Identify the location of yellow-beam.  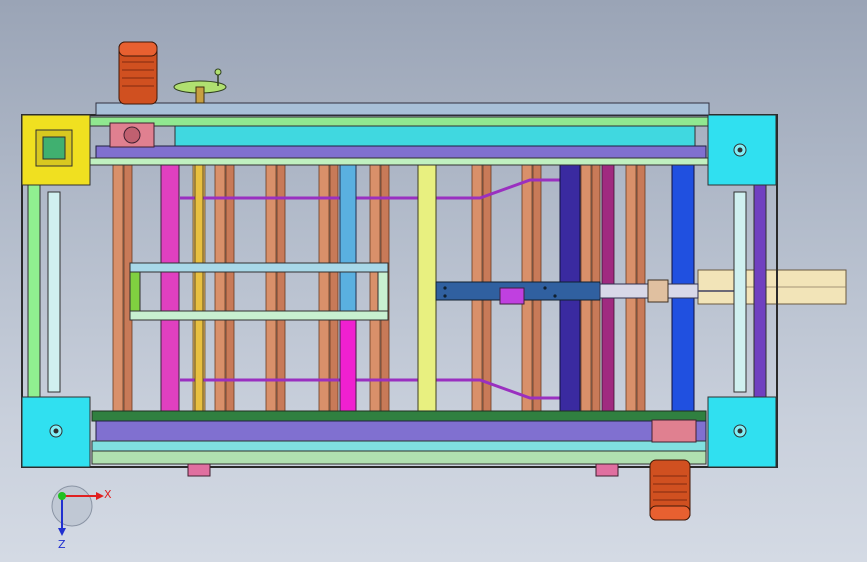
(199, 289).